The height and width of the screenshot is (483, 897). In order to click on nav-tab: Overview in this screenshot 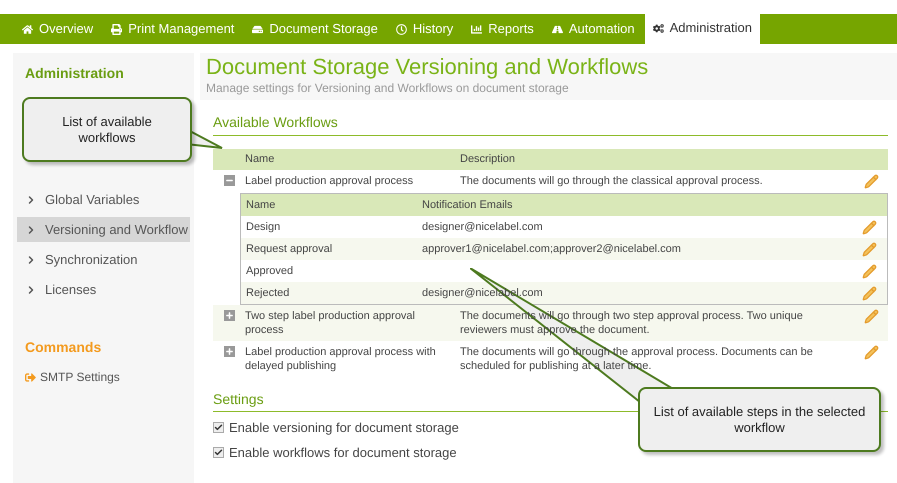, I will do `click(58, 29)`.